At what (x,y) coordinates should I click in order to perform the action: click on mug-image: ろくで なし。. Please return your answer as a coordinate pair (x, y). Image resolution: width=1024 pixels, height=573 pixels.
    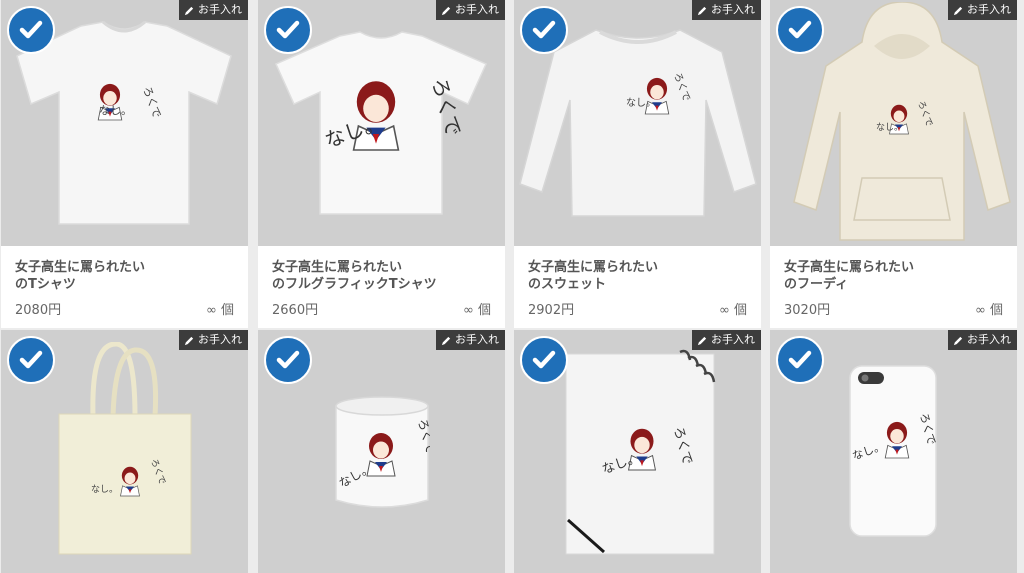
    Looking at the image, I should click on (382, 454).